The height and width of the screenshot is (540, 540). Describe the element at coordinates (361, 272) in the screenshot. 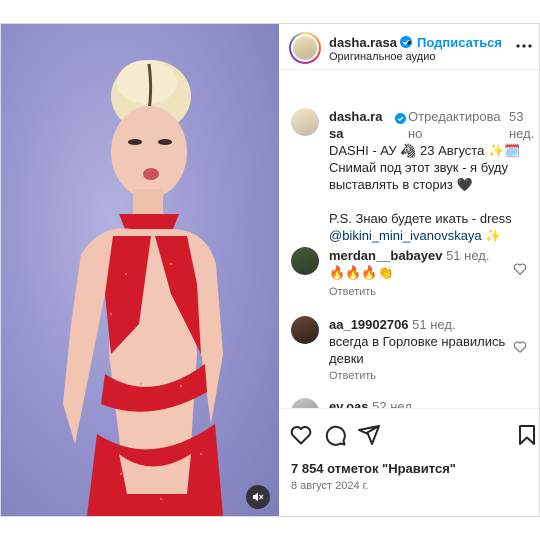

I see `comment-text: 🔥🔥🔥👏` at that location.